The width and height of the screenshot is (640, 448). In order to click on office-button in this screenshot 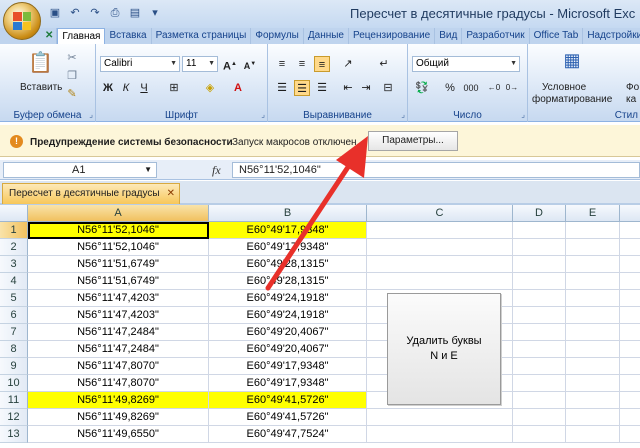, I will do `click(22, 21)`.